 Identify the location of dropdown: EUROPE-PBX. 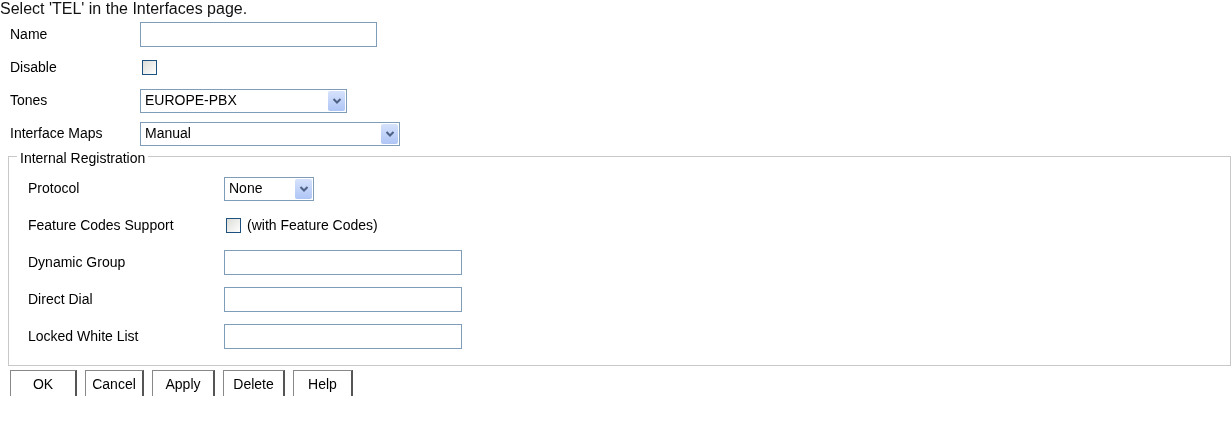
(243, 100).